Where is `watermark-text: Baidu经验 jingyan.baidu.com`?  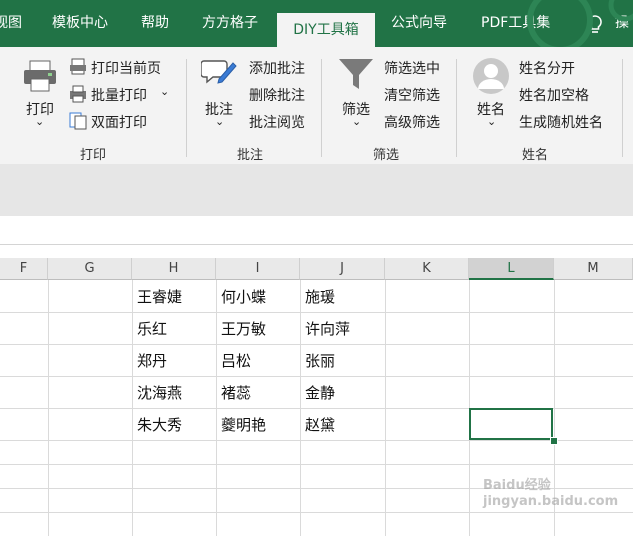
watermark-text: Baidu经验 jingyan.baidu.com is located at coordinates (551, 493).